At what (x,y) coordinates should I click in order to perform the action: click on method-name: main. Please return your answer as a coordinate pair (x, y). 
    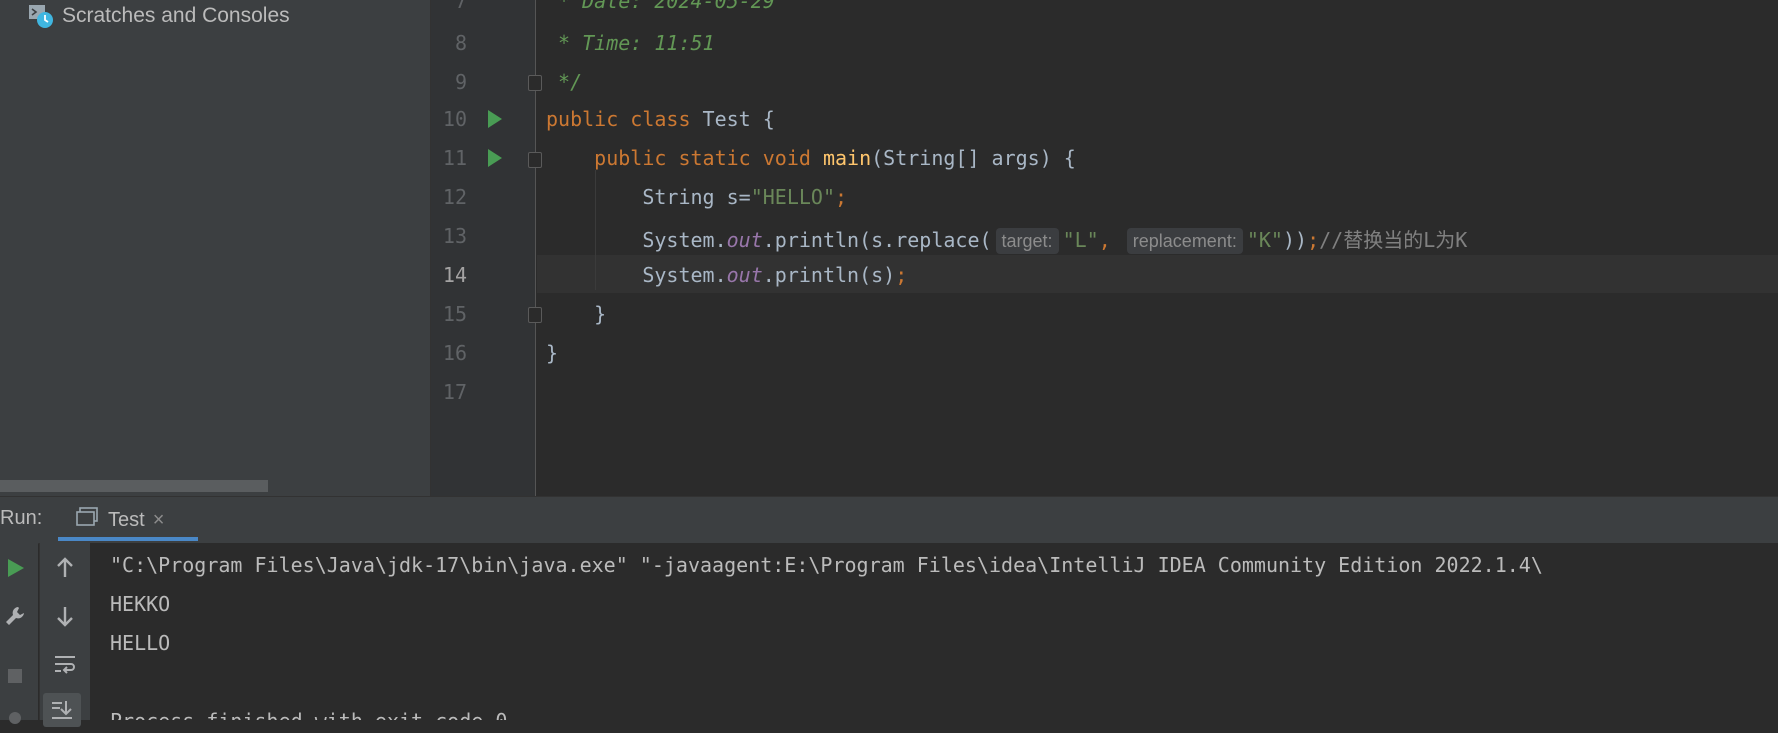
    Looking at the image, I should click on (847, 158).